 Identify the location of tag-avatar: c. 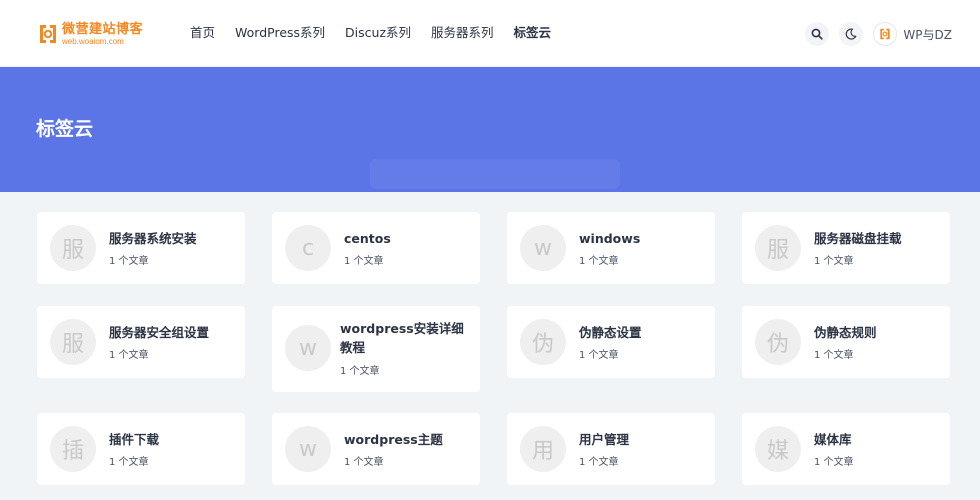
(308, 248).